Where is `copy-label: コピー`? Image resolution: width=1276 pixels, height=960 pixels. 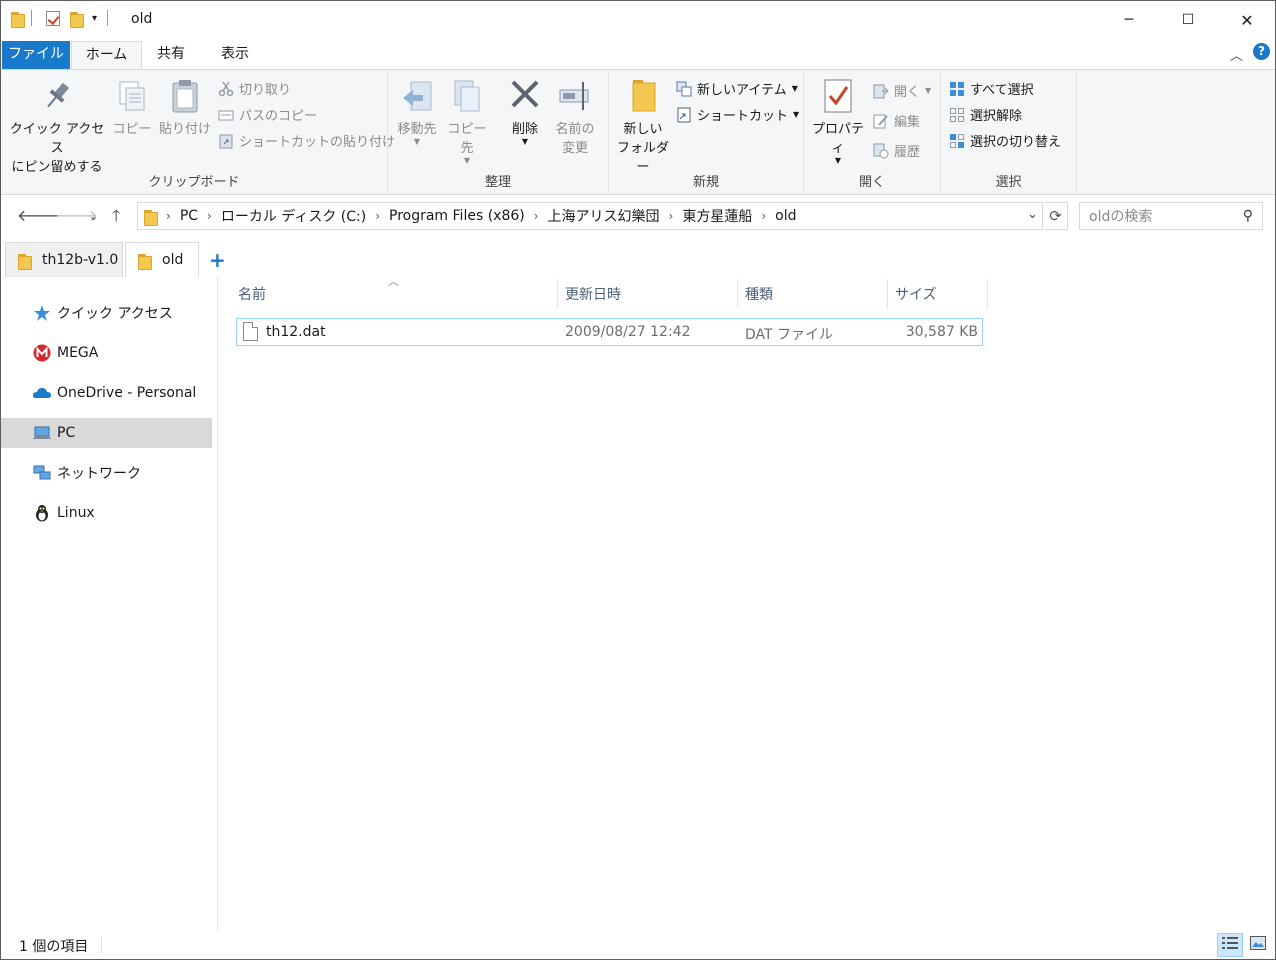
copy-label: コピー is located at coordinates (132, 129).